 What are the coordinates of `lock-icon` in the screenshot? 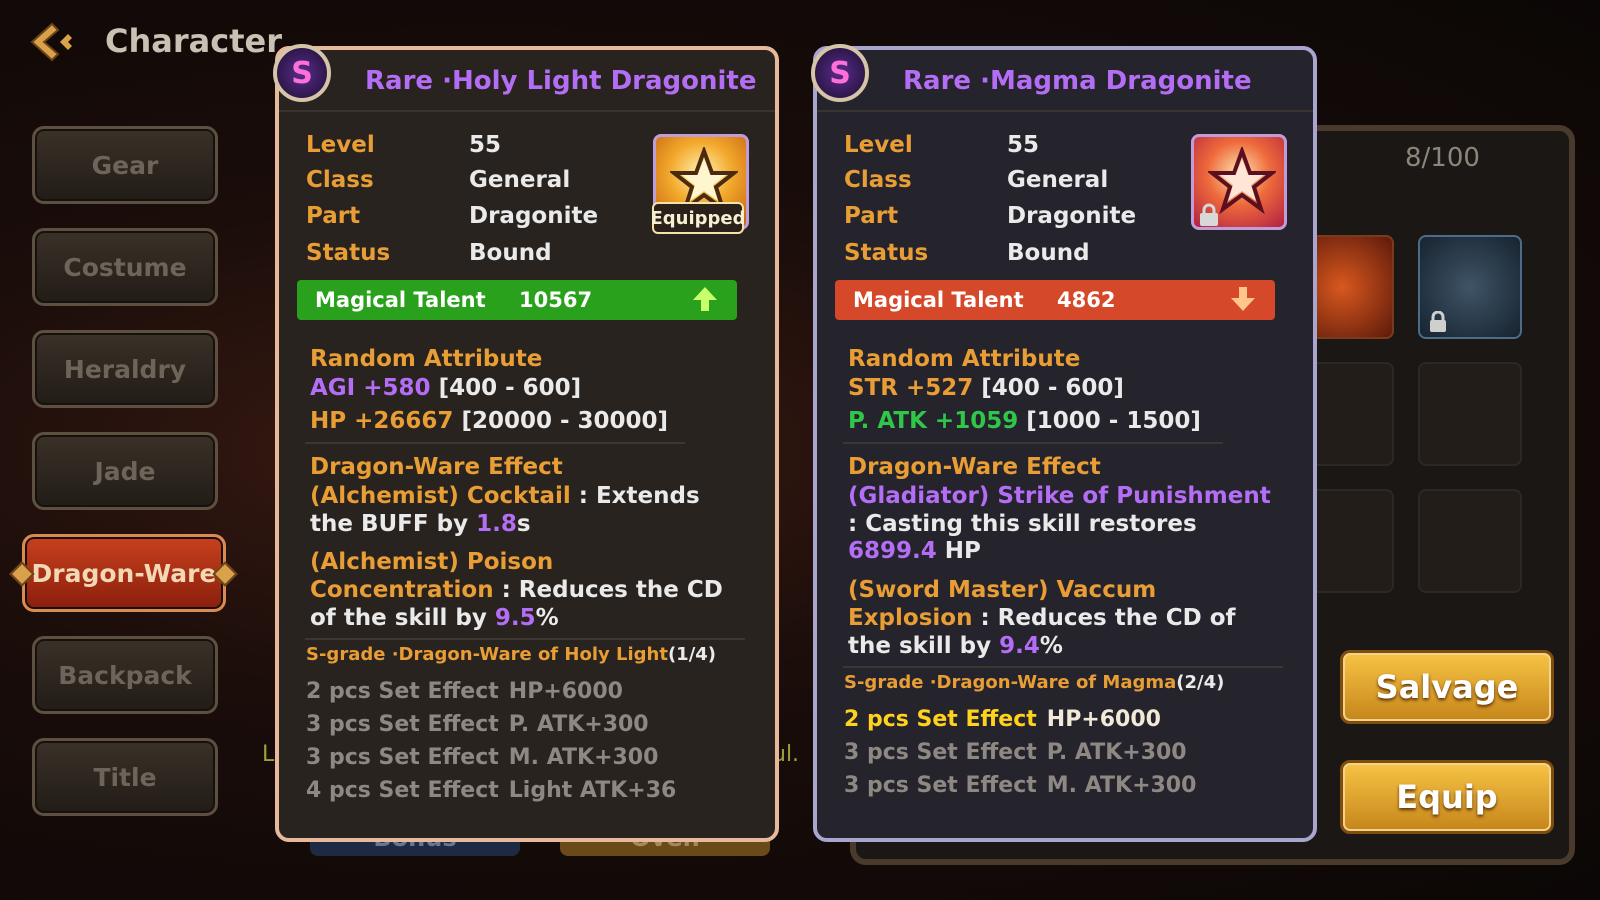 It's located at (1209, 214).